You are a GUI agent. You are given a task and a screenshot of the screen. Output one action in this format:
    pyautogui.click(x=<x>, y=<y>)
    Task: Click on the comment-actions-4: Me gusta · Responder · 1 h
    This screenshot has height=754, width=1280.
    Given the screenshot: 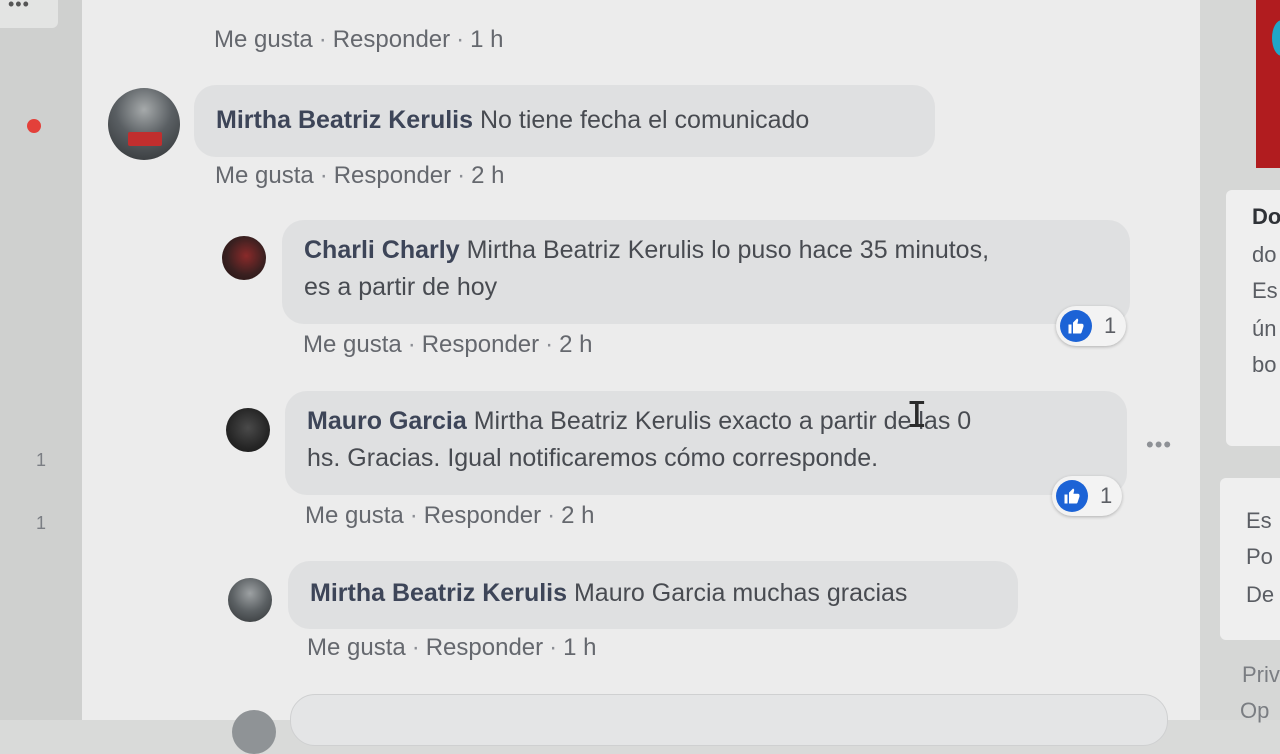 What is the action you would take?
    pyautogui.click(x=452, y=648)
    